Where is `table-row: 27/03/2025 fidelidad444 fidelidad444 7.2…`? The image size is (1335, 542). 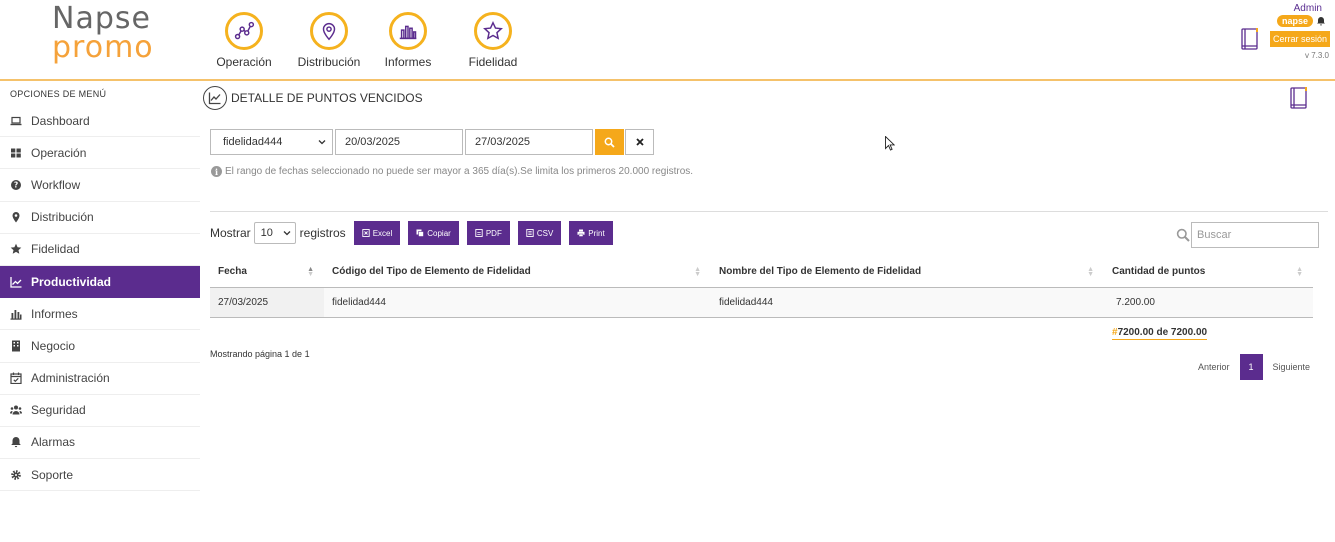 table-row: 27/03/2025 fidelidad444 fidelidad444 7.2… is located at coordinates (761, 302).